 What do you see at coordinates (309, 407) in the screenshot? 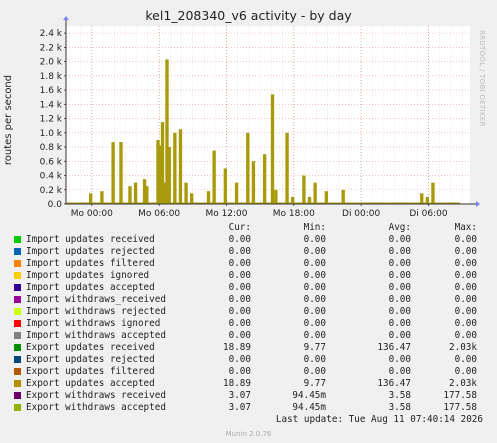
I see `legend-min: 94.45m` at bounding box center [309, 407].